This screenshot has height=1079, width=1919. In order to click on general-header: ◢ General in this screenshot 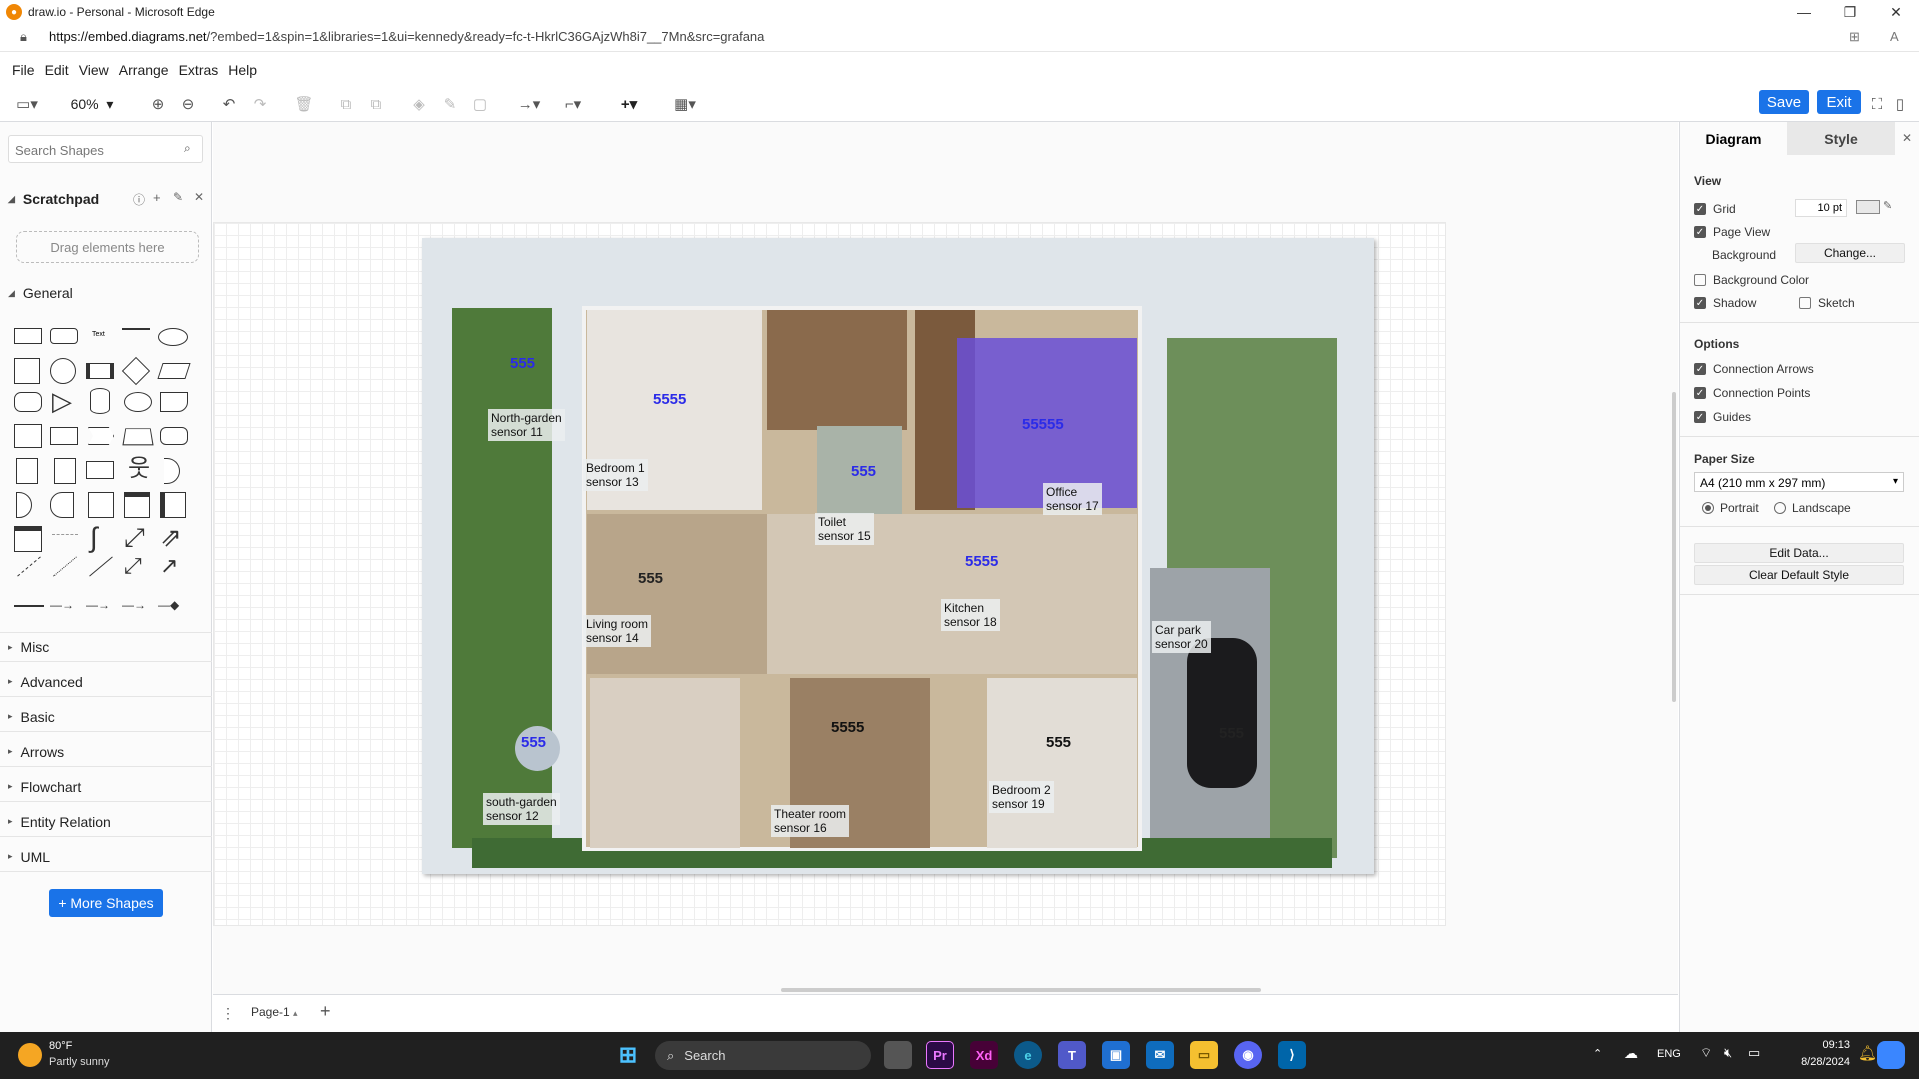, I will do `click(106, 293)`.